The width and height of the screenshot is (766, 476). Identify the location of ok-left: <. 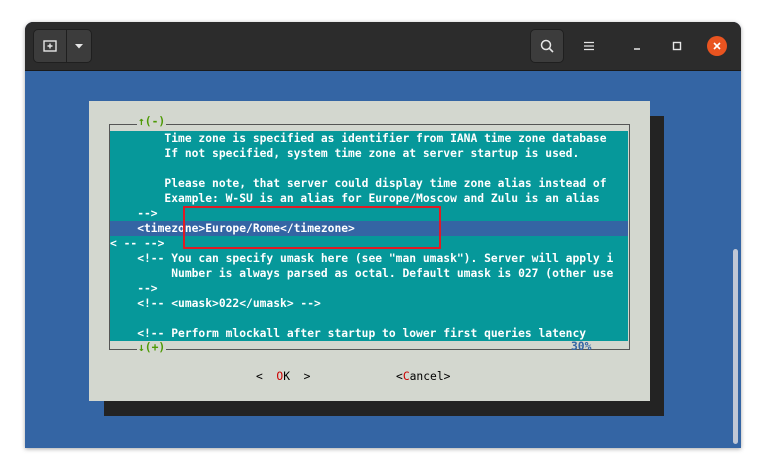
(266, 376).